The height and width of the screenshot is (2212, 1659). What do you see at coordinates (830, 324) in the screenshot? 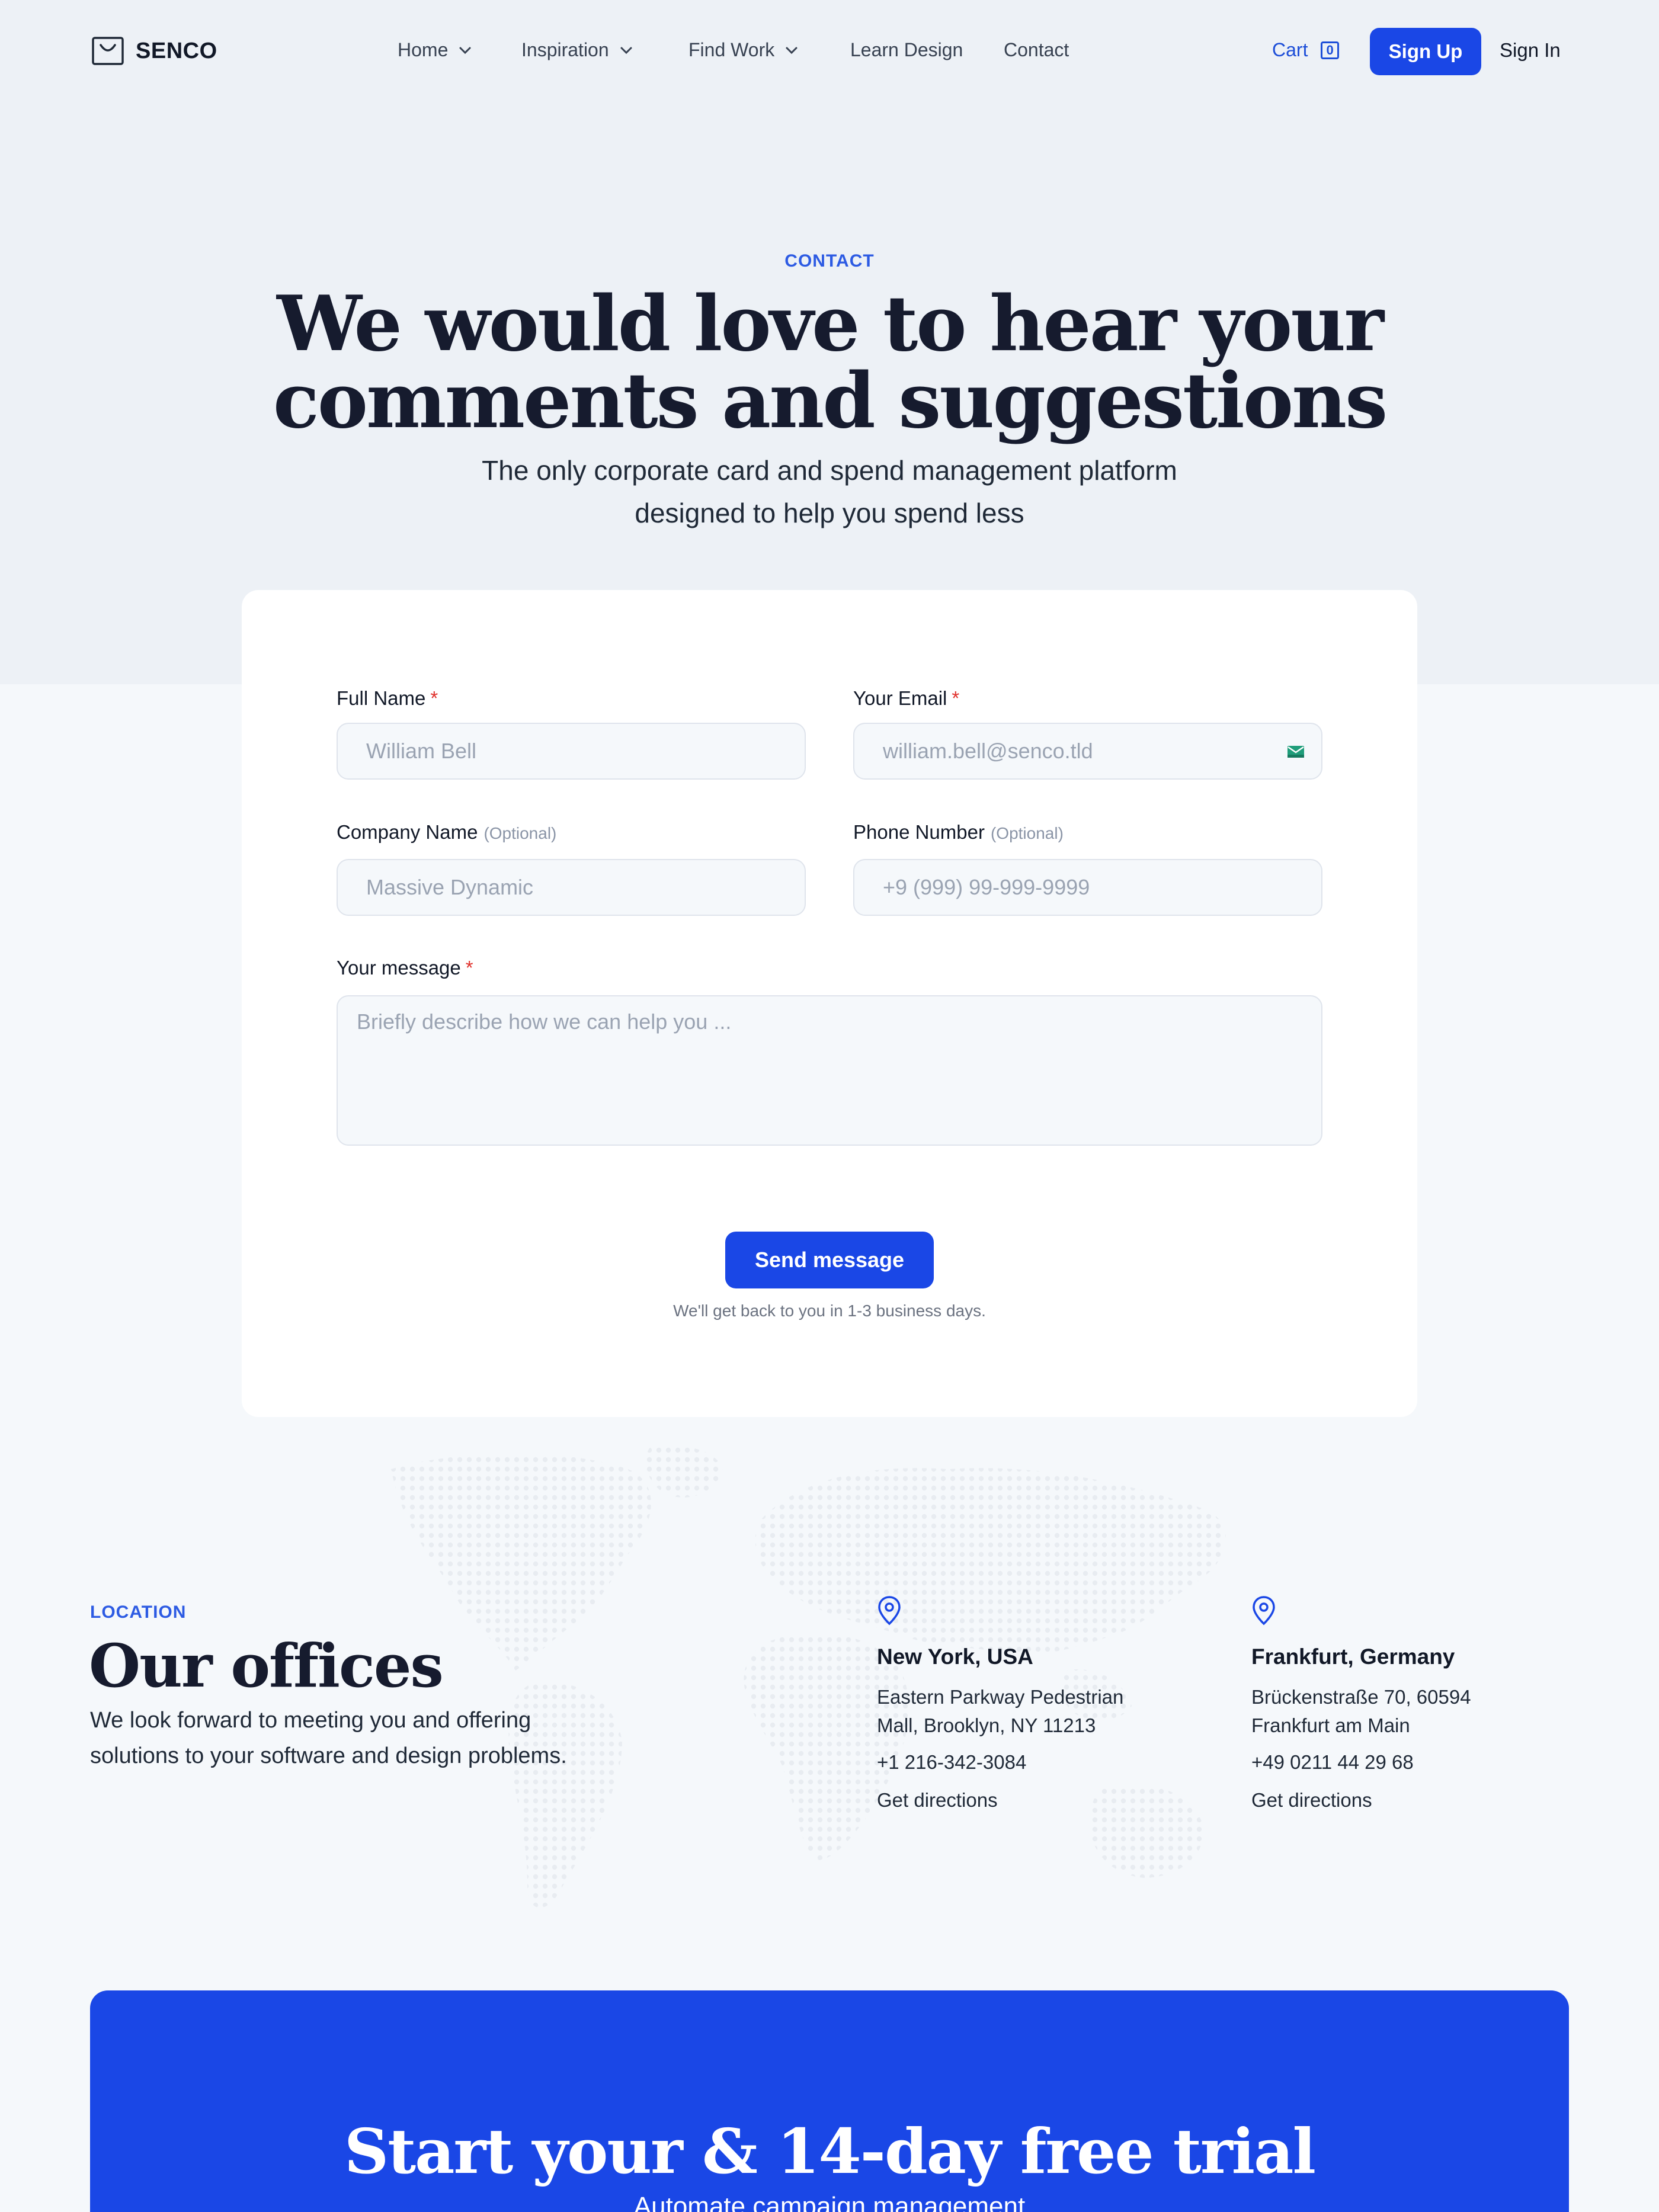
I see `hero-title-line: We would love to hear your` at bounding box center [830, 324].